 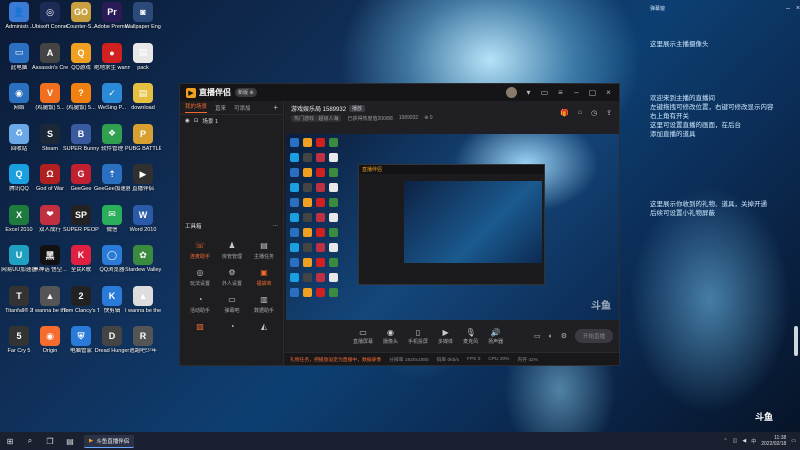 What do you see at coordinates (112, 265) in the screenshot?
I see `desktop-icon: ◯ QQ浏览器` at bounding box center [112, 265].